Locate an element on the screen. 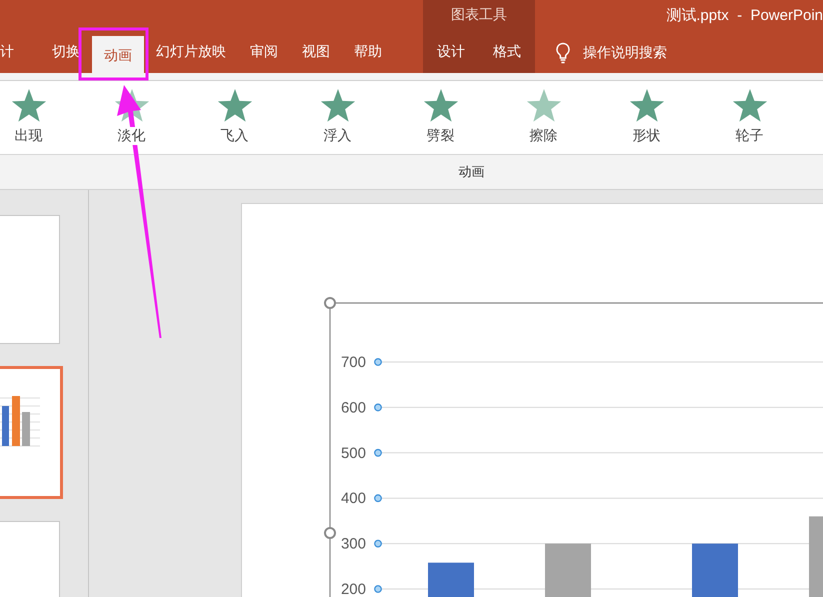 The height and width of the screenshot is (597, 823). axis-tick-label: 400 is located at coordinates (353, 499).